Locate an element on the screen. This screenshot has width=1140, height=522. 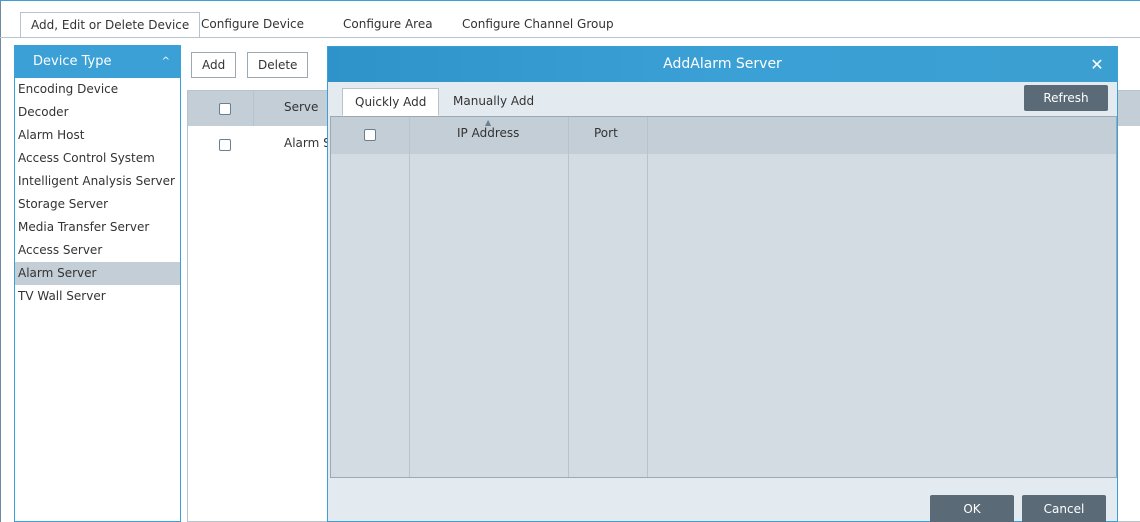
device-type-access-server: Access Server is located at coordinates (97, 250).